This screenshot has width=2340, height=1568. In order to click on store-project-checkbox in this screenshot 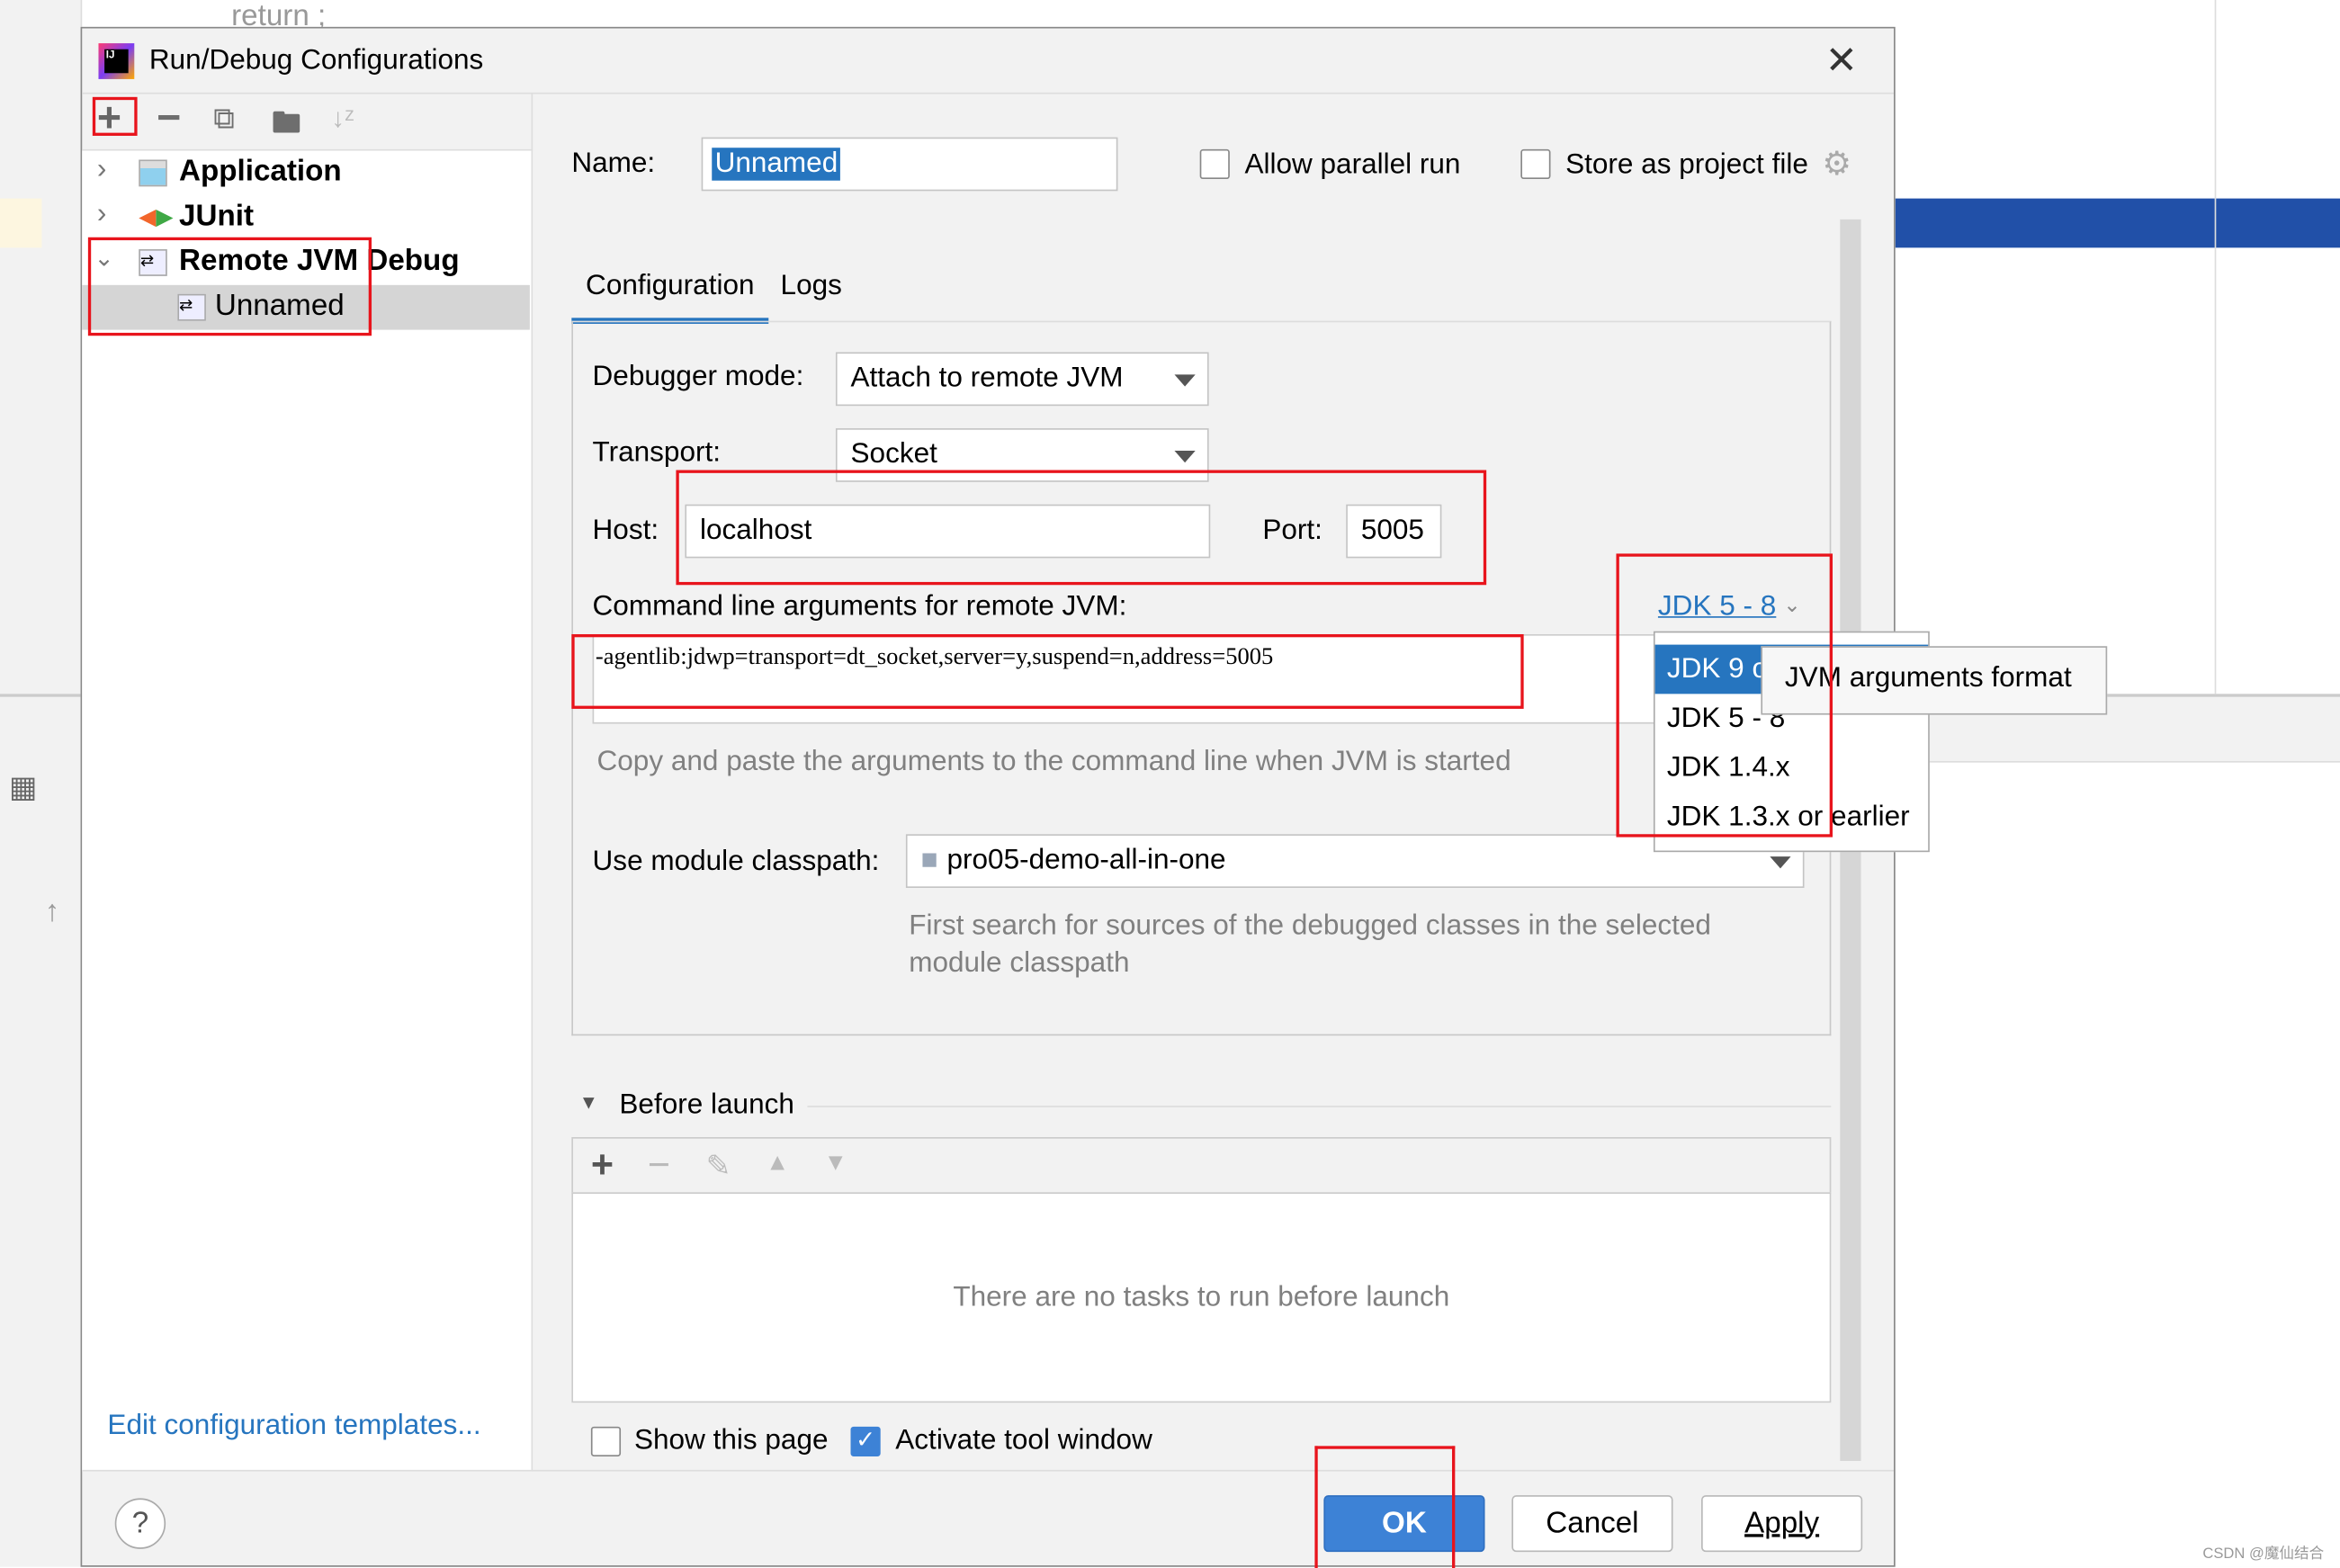, I will do `click(1535, 164)`.